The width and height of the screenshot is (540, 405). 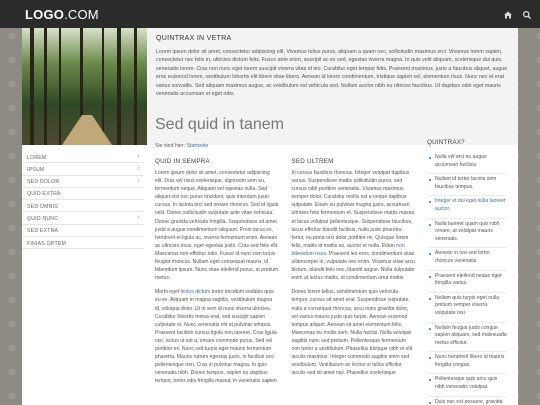 I want to click on hero-forest-image, so click(x=84, y=86).